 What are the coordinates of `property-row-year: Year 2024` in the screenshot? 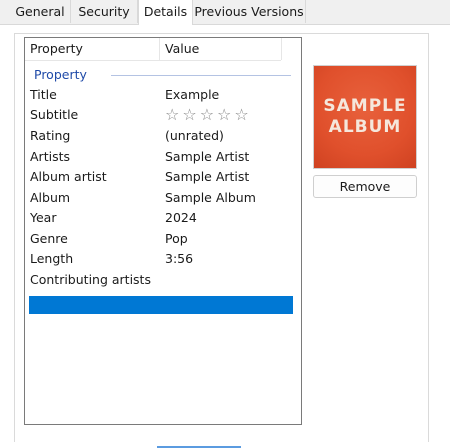 It's located at (163, 218).